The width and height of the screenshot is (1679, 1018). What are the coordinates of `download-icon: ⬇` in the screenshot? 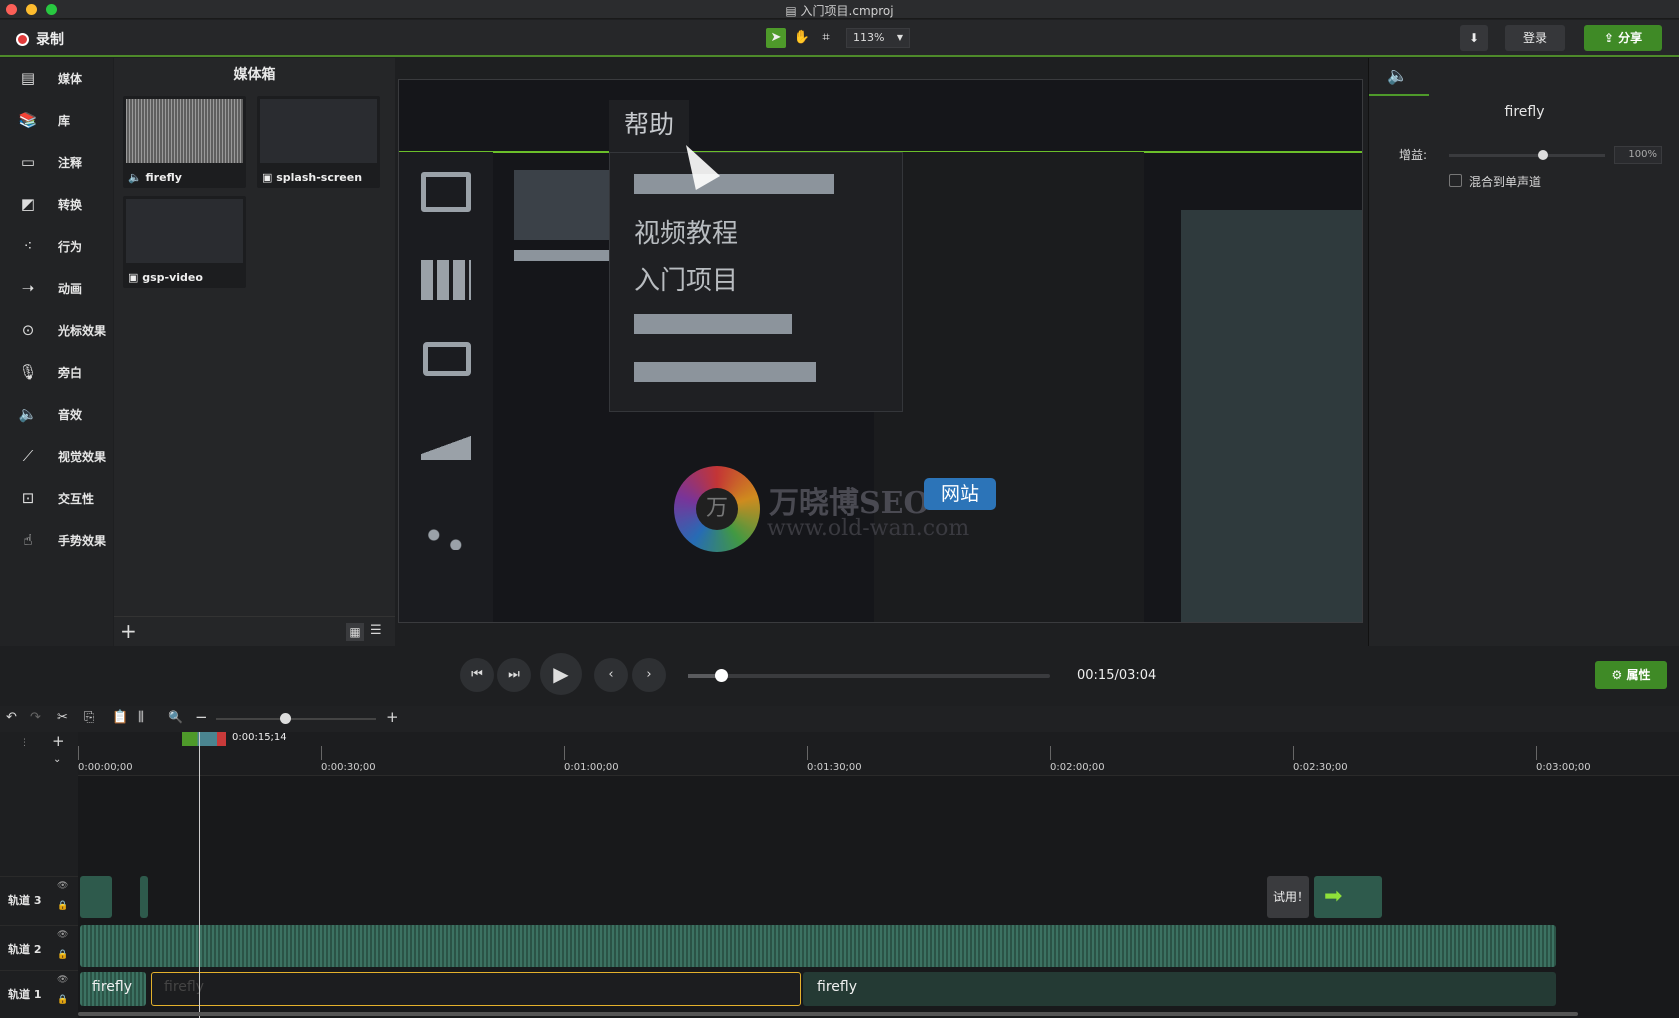 It's located at (1474, 38).